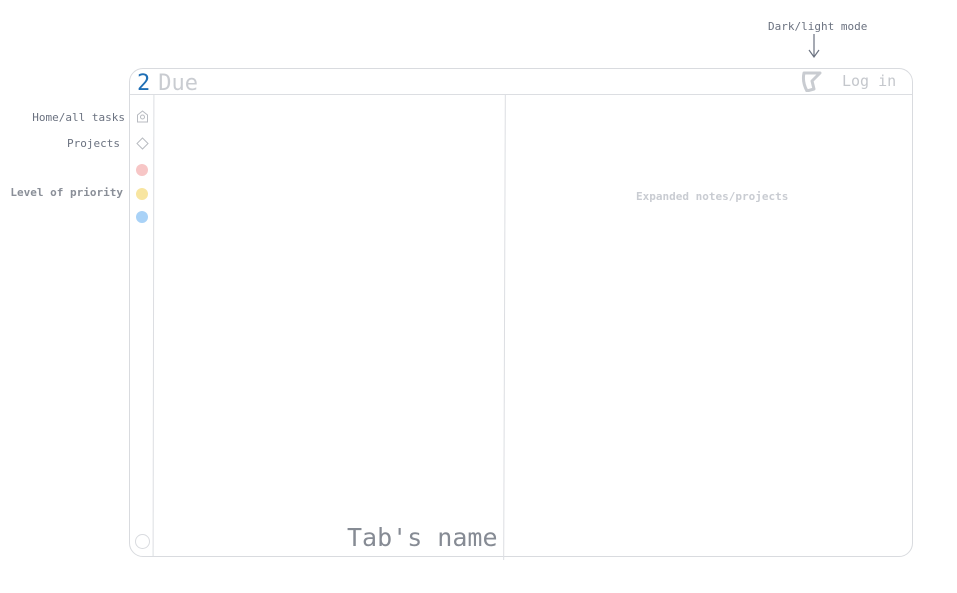  I want to click on home-icon, so click(142, 116).